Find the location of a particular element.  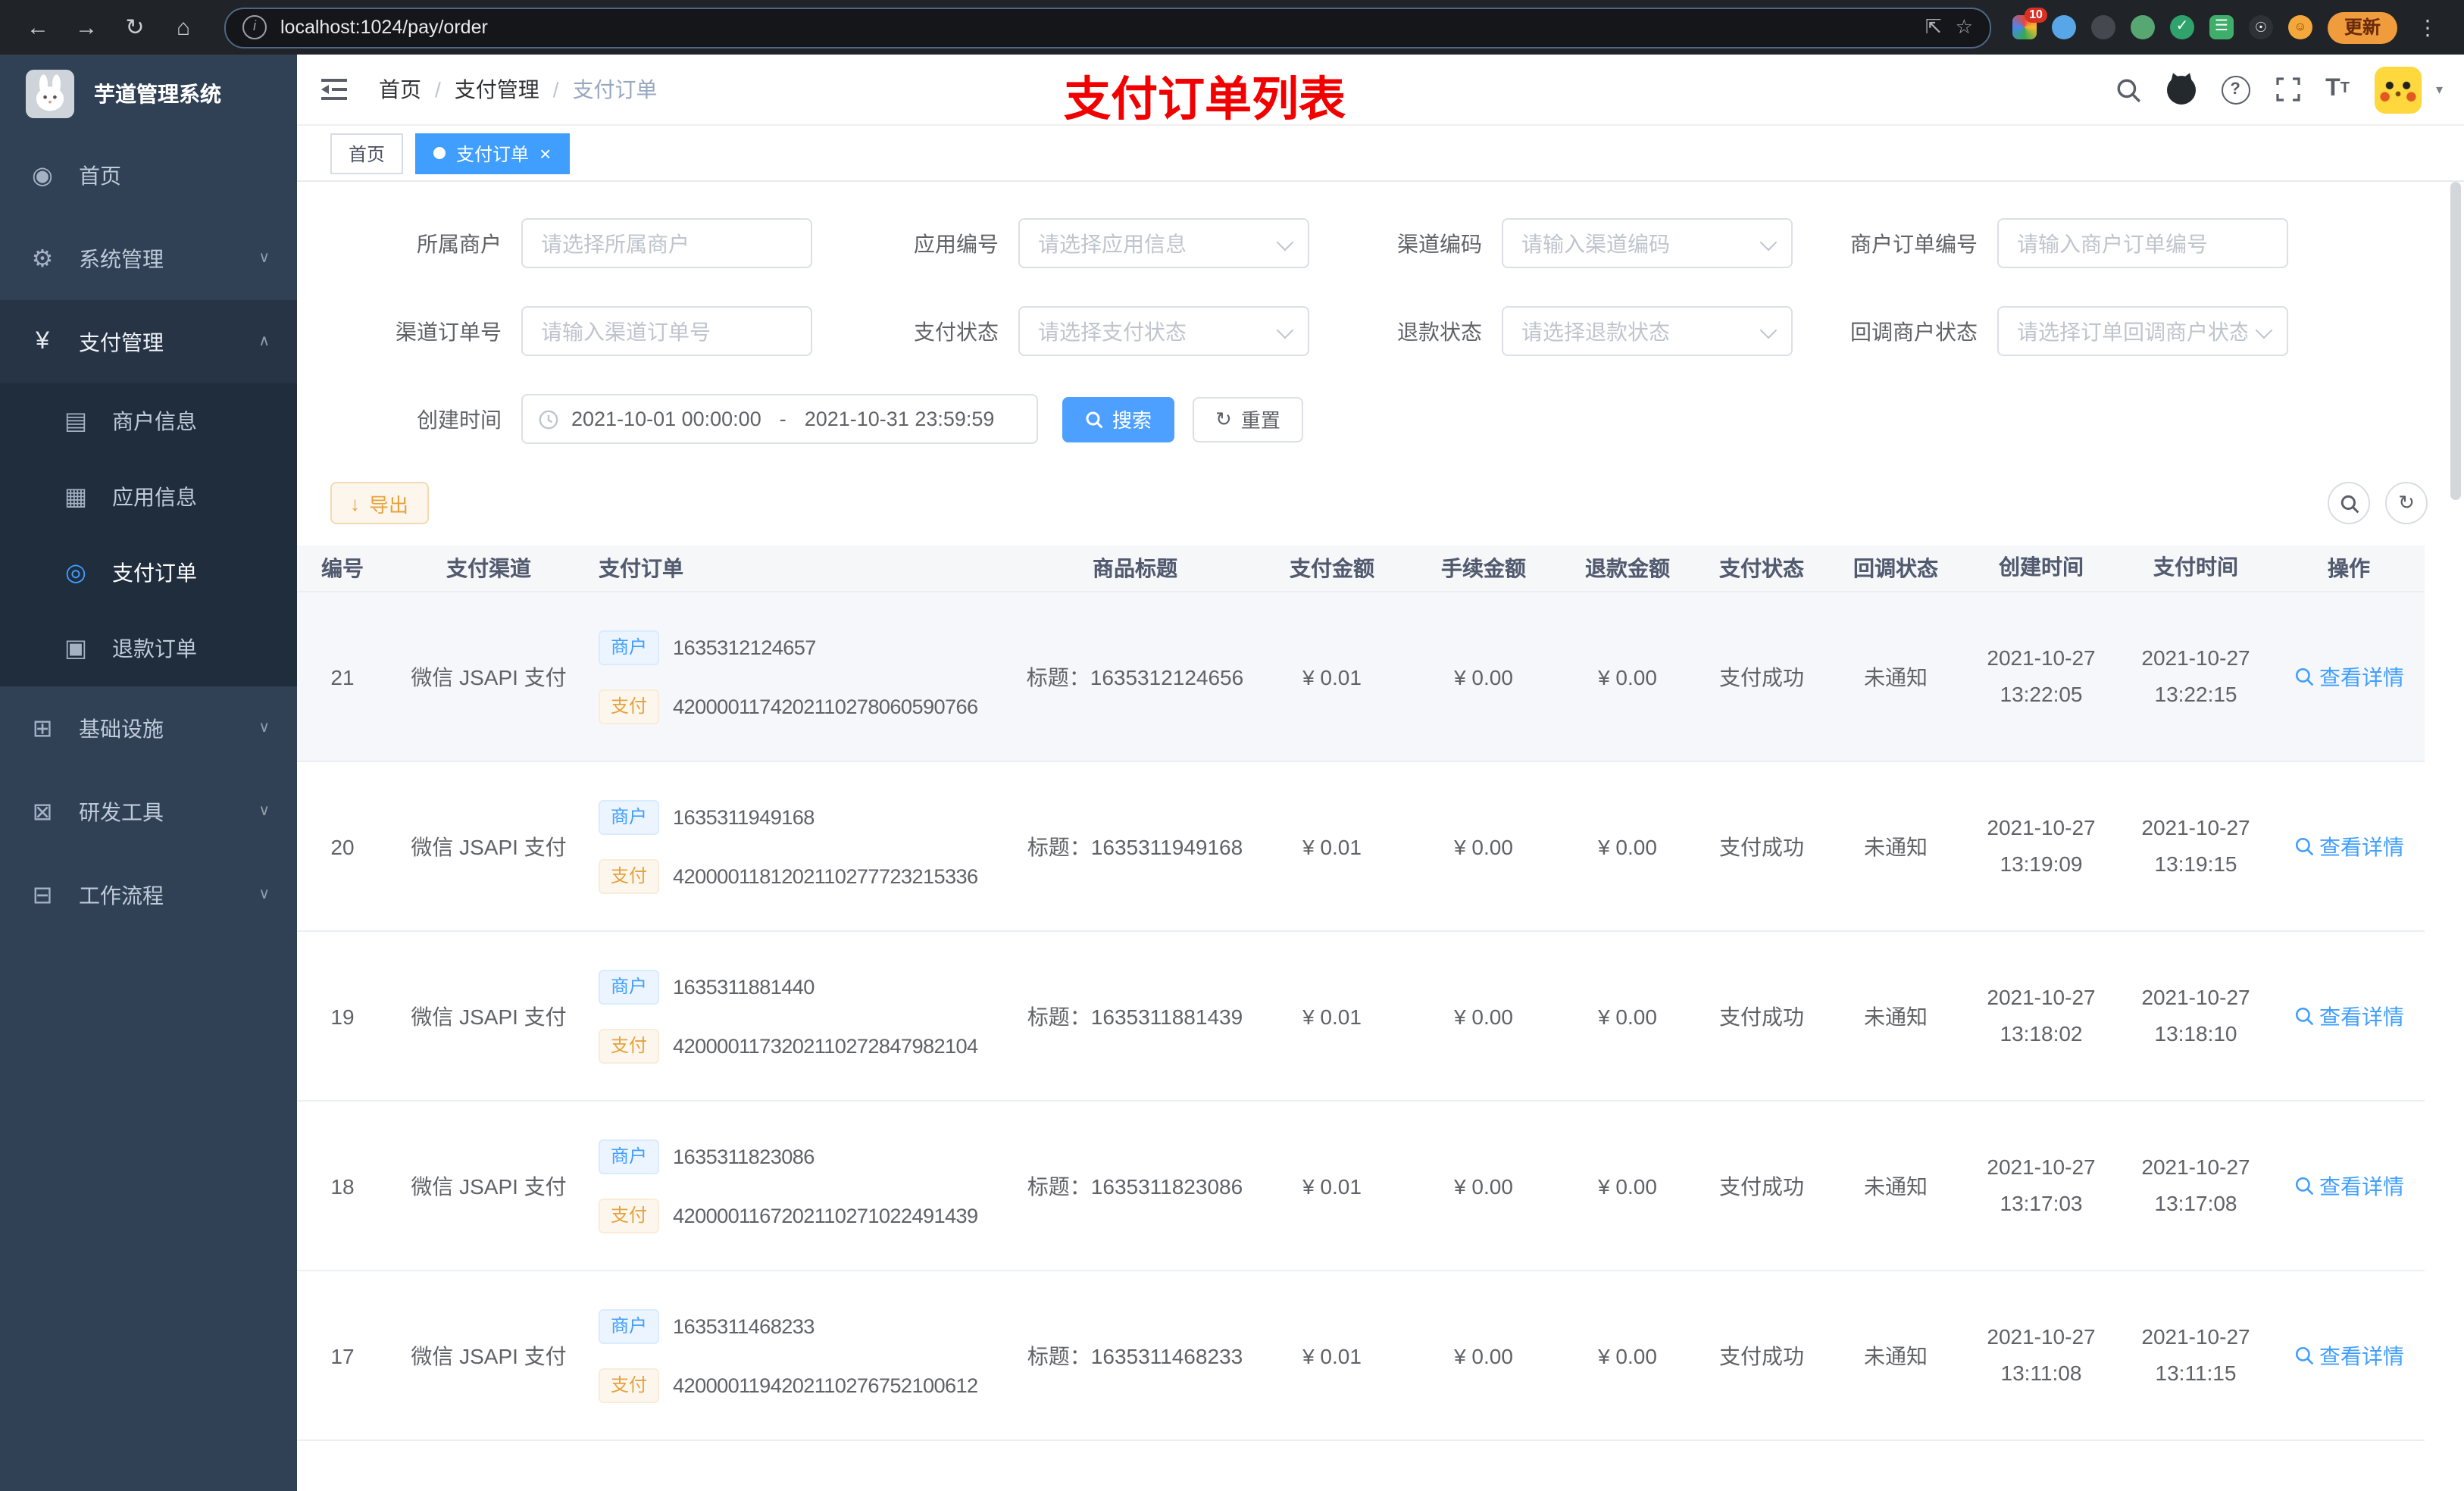

share-icon: ⇱ is located at coordinates (1933, 27).